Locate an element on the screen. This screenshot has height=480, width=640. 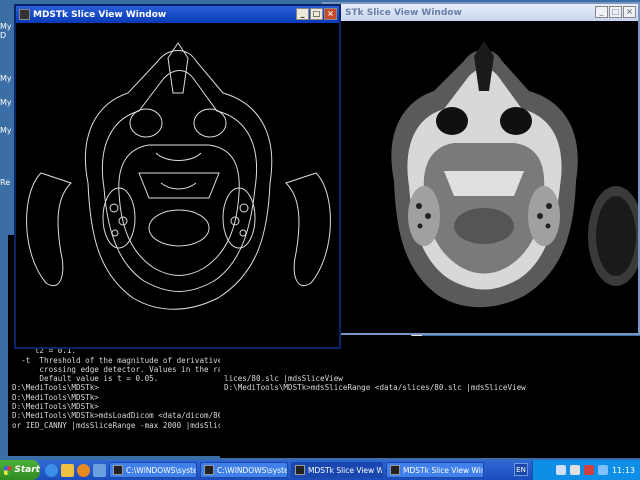
window-title: STk Slice View Window is located at coordinates (403, 12).